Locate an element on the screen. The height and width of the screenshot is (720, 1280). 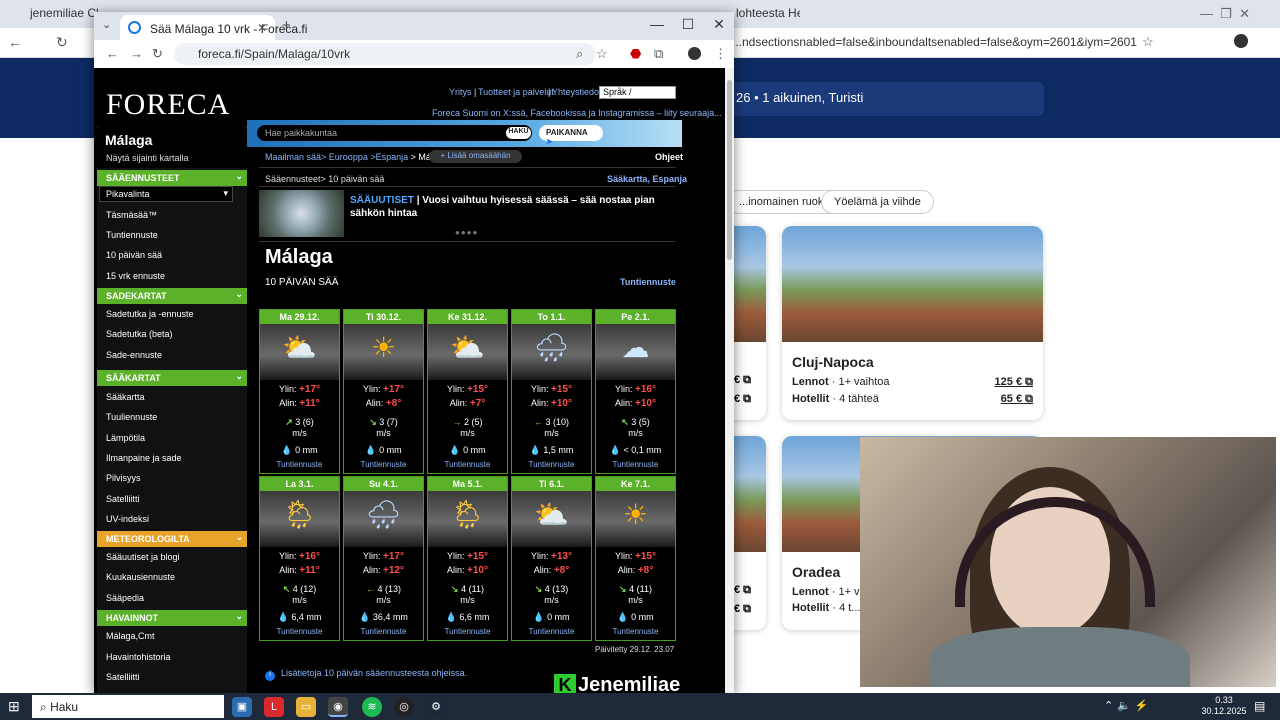
spotify-icon: ≋ is located at coordinates (372, 707).